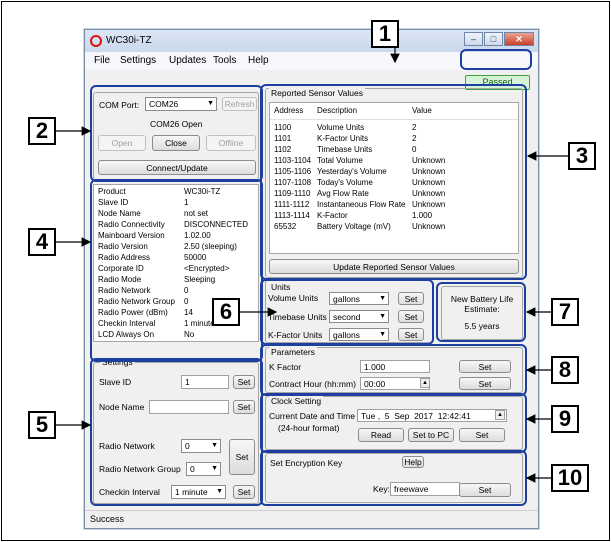 This screenshot has width=611, height=542. Describe the element at coordinates (565, 419) in the screenshot. I see `callout-9: 9` at that location.